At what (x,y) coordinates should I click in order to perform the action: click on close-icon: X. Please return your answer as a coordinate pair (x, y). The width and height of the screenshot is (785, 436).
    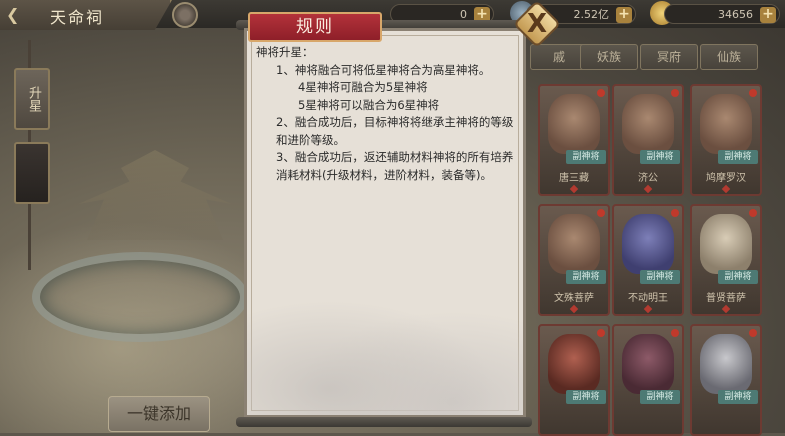
    Looking at the image, I should click on (537, 23).